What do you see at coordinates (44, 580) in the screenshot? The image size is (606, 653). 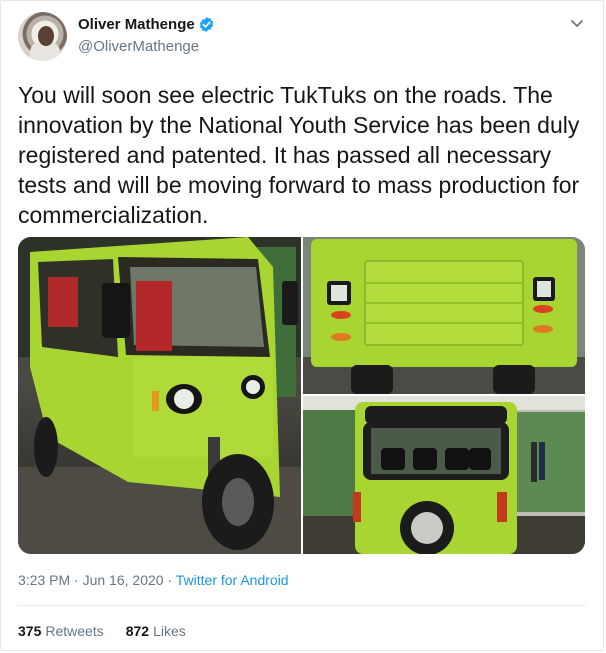 I see `tweet-time: 3:23 PM` at bounding box center [44, 580].